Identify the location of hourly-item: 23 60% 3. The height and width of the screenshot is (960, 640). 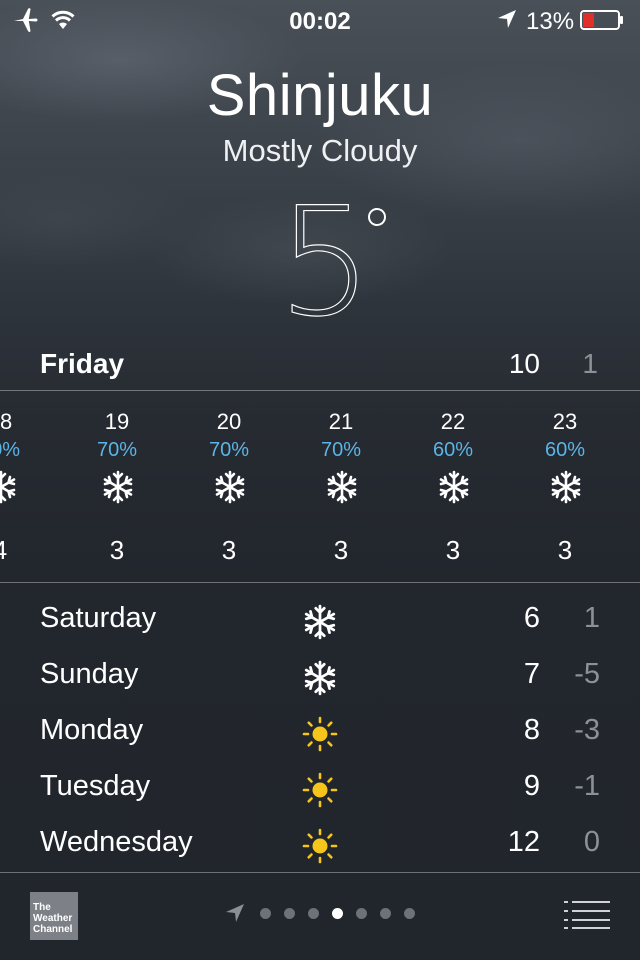
(565, 487).